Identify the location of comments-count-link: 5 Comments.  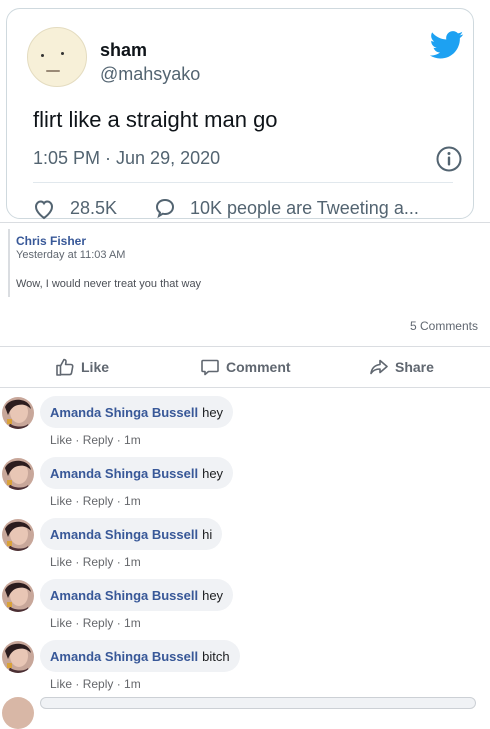
(444, 326).